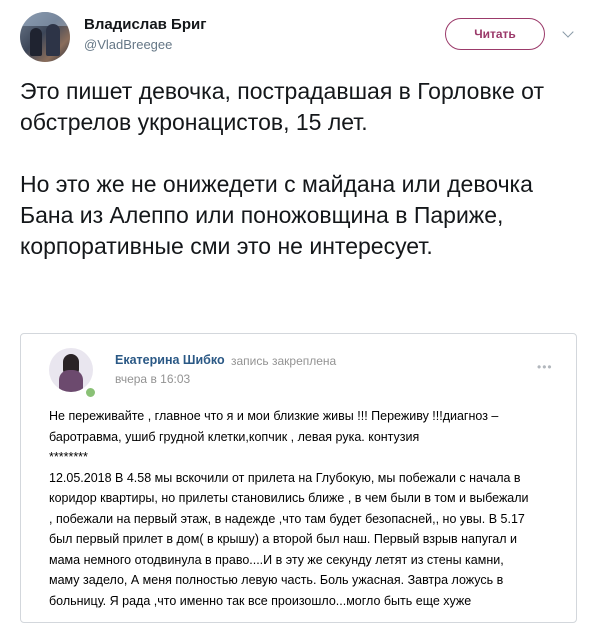  Describe the element at coordinates (495, 34) in the screenshot. I see `follow-button: Читать` at that location.